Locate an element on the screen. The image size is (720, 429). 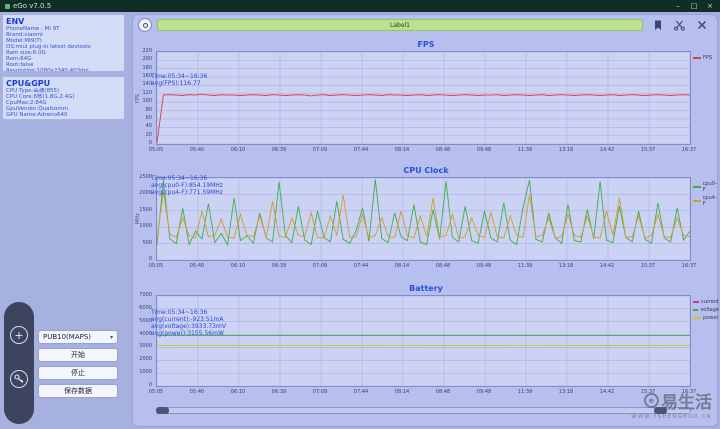
y-tick-label: 40 is located at coordinates (148, 126).